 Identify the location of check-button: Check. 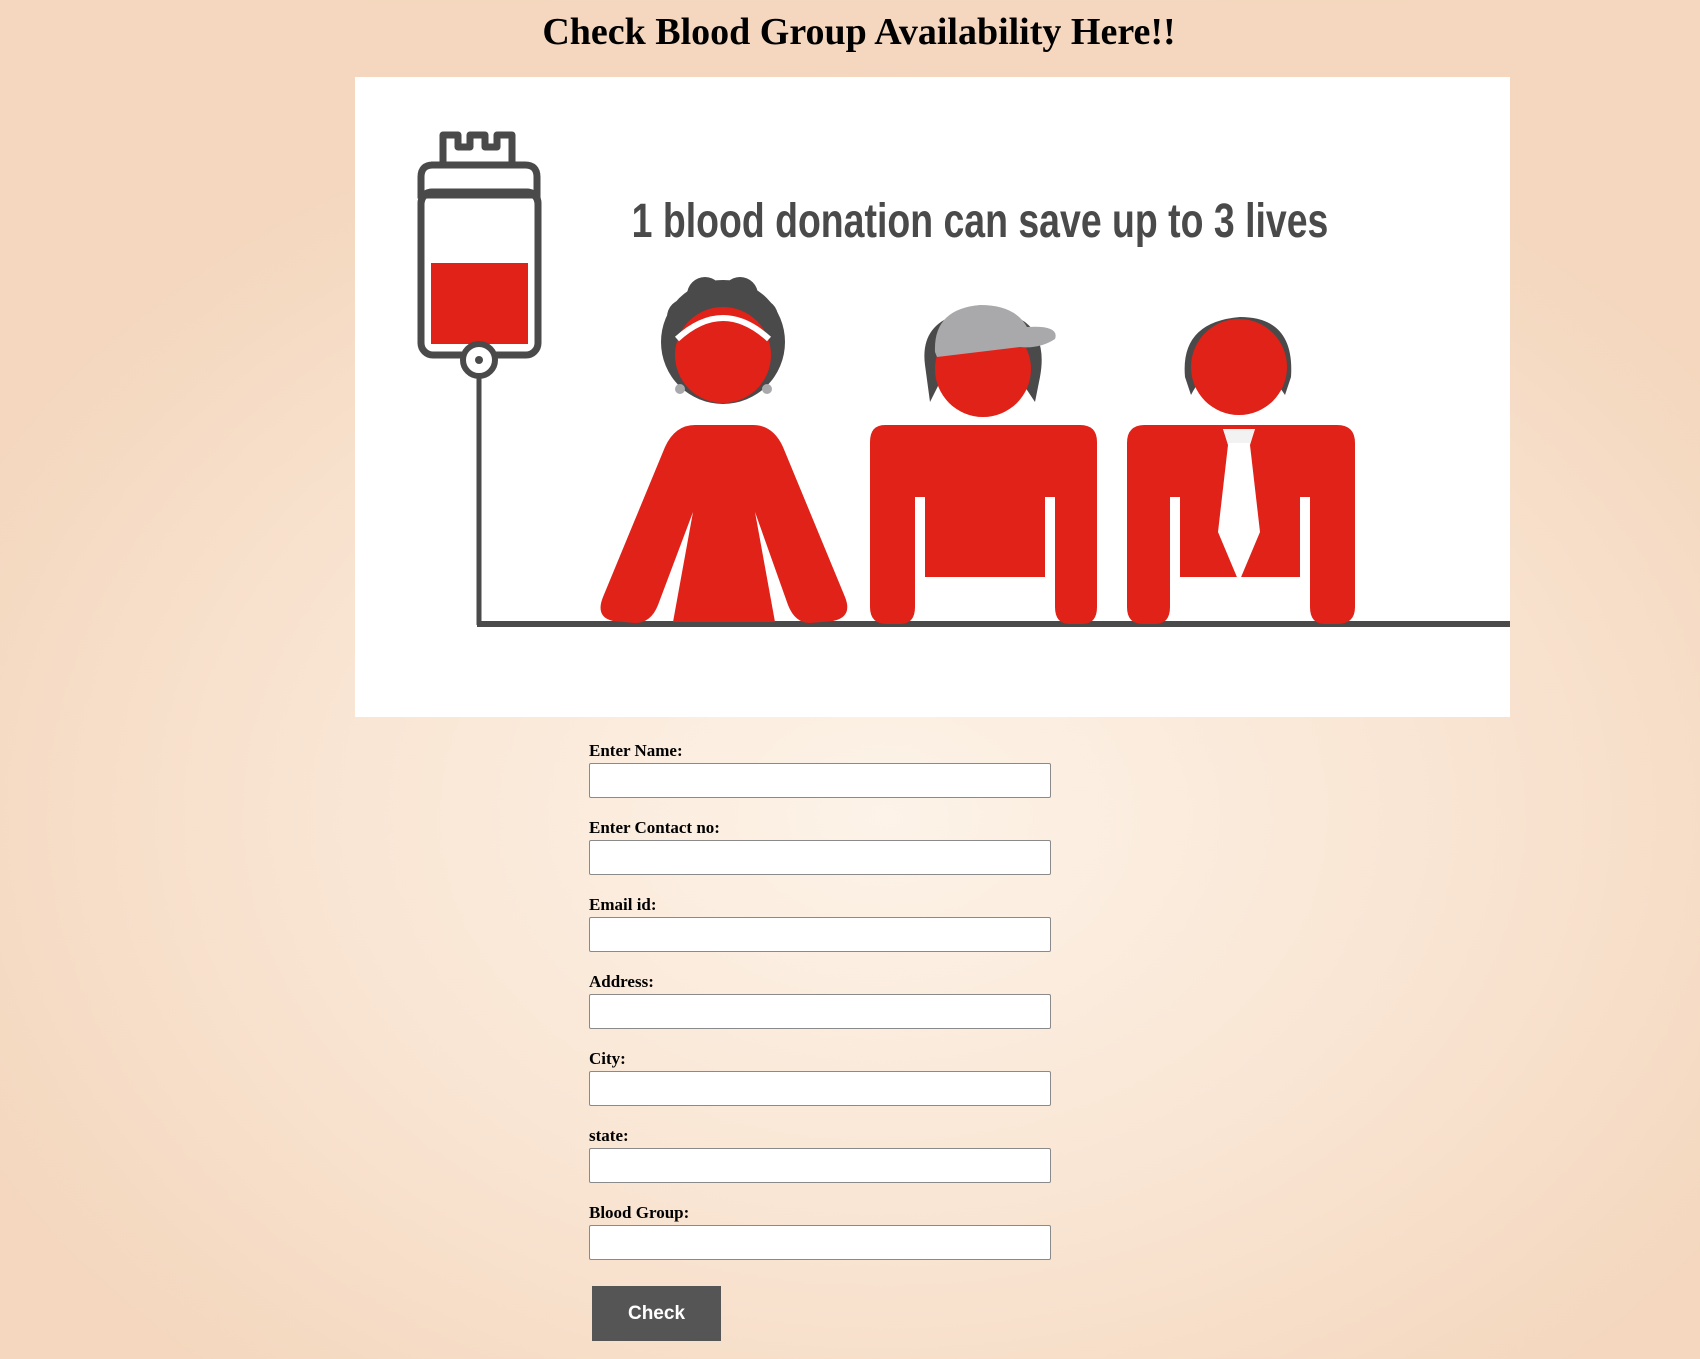
(656, 1313).